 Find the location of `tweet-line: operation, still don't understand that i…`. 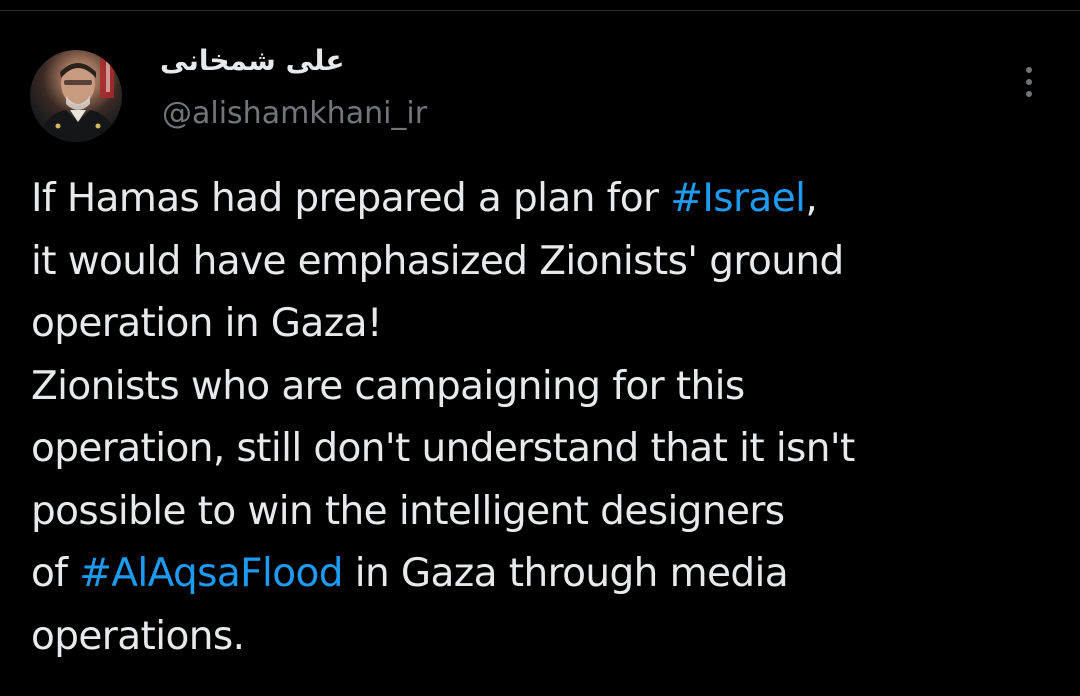

tweet-line: operation, still don't understand that i… is located at coordinates (443, 448).